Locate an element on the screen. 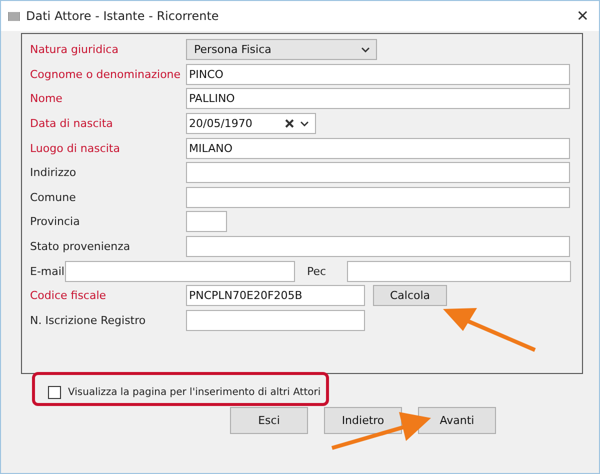  text-field: PALLINO is located at coordinates (378, 99).